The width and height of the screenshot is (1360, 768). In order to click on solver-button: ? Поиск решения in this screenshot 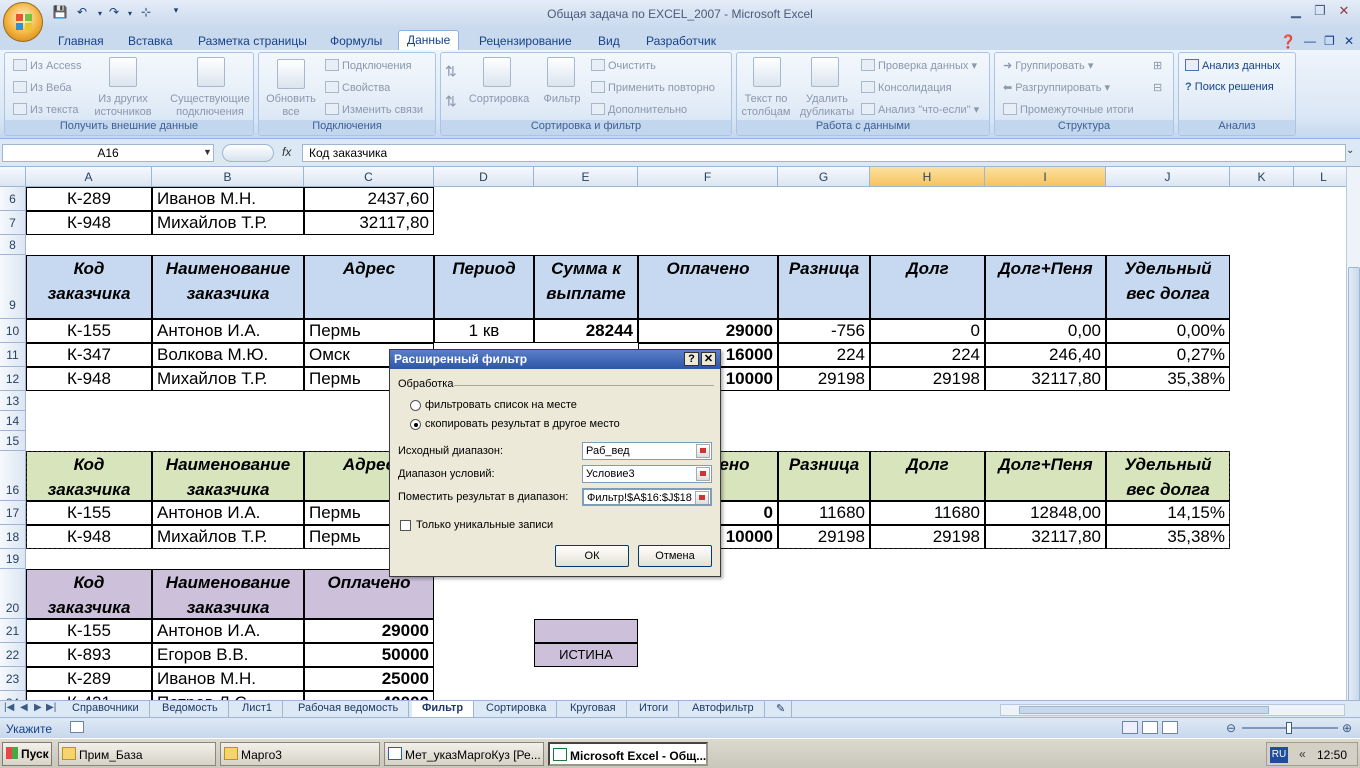, I will do `click(1229, 87)`.